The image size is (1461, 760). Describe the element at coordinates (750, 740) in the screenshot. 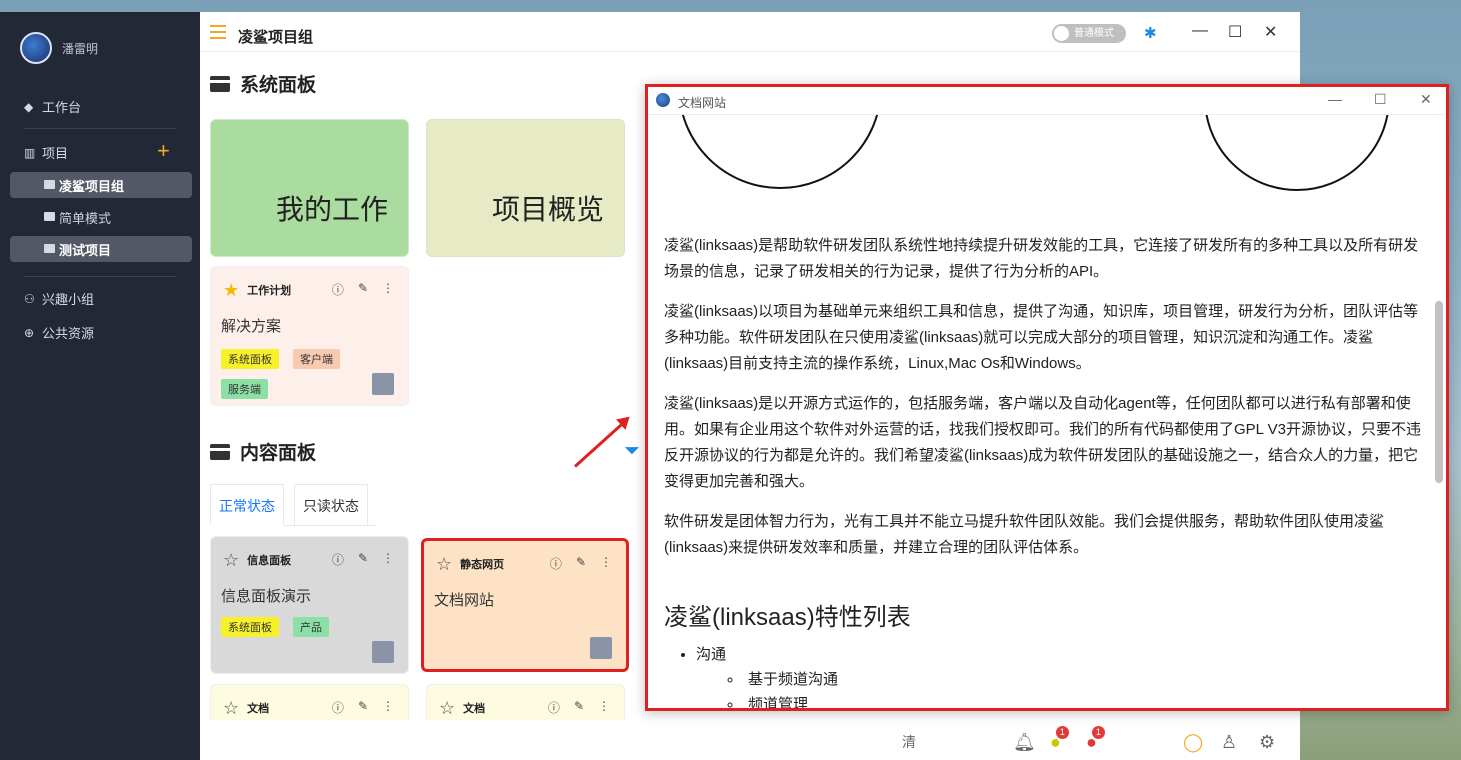

I see `status-bar: 清 🔔︎ ● 1 ● 1 ◯ ♙ ⚙` at that location.